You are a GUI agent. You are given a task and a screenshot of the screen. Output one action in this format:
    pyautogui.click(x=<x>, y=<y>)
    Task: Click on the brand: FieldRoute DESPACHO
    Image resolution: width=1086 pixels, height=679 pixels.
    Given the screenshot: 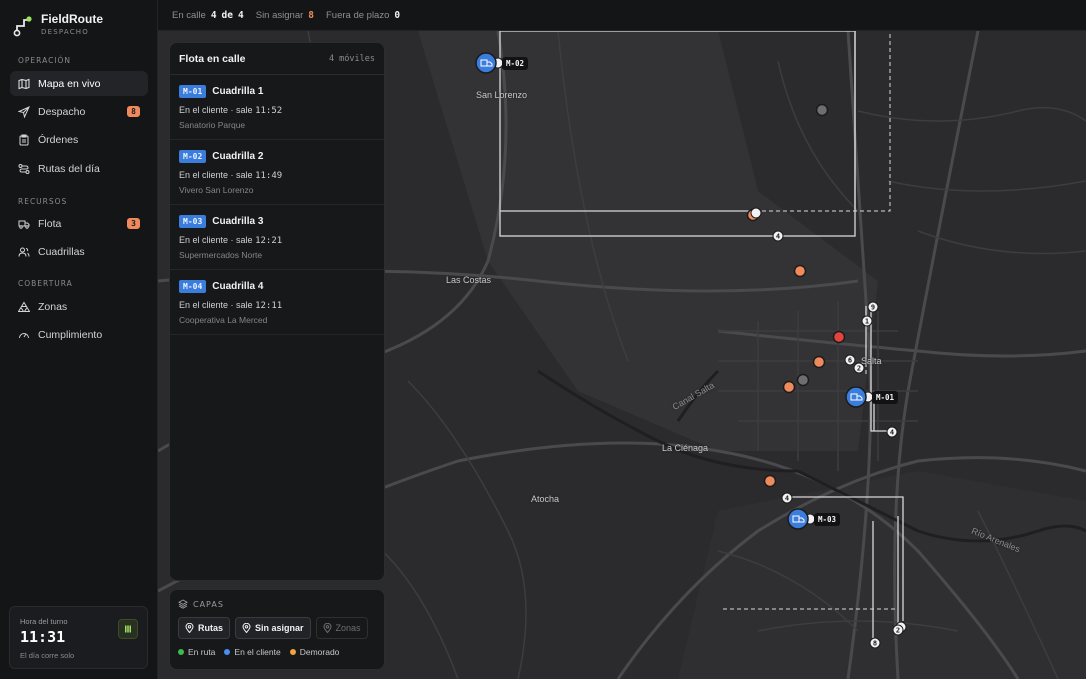 What is the action you would take?
    pyautogui.click(x=58, y=25)
    